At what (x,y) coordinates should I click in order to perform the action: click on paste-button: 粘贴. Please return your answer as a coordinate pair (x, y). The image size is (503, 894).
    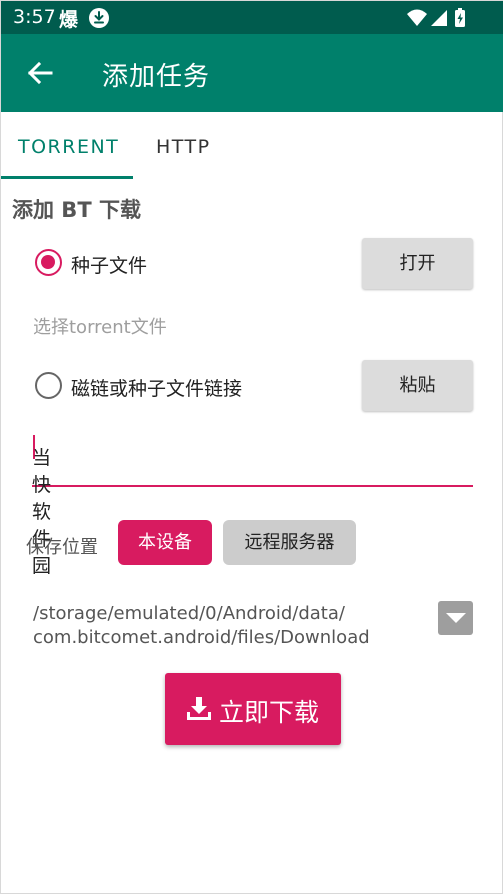
    Looking at the image, I should click on (417, 385).